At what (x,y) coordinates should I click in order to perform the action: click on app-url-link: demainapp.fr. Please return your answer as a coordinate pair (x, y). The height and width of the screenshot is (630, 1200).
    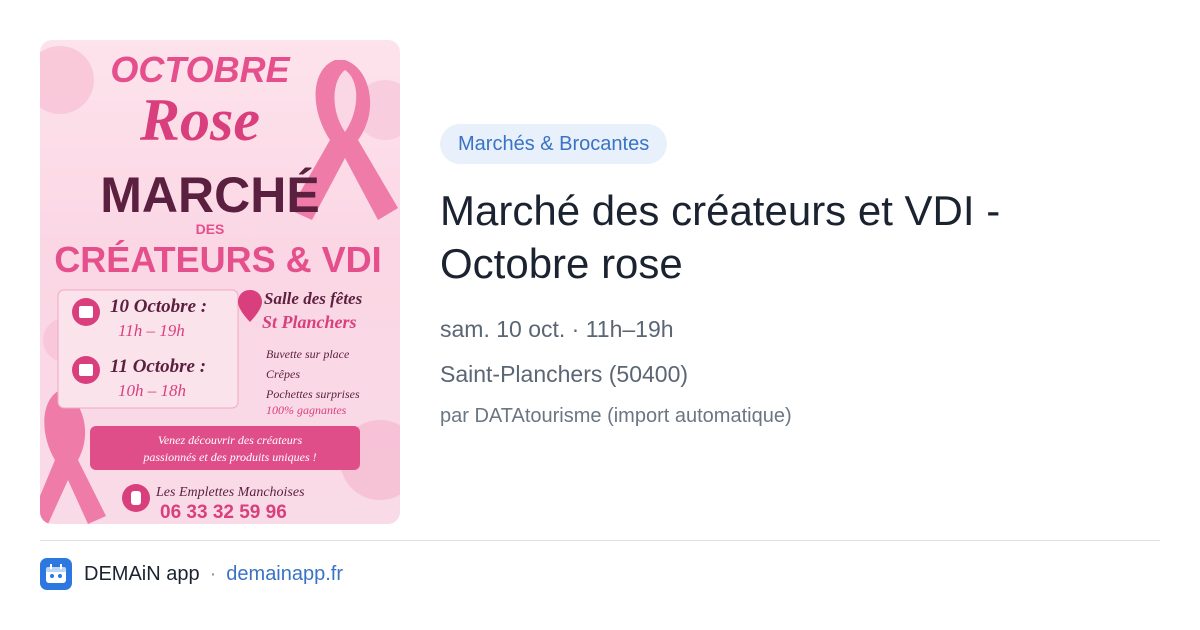
    Looking at the image, I should click on (284, 574).